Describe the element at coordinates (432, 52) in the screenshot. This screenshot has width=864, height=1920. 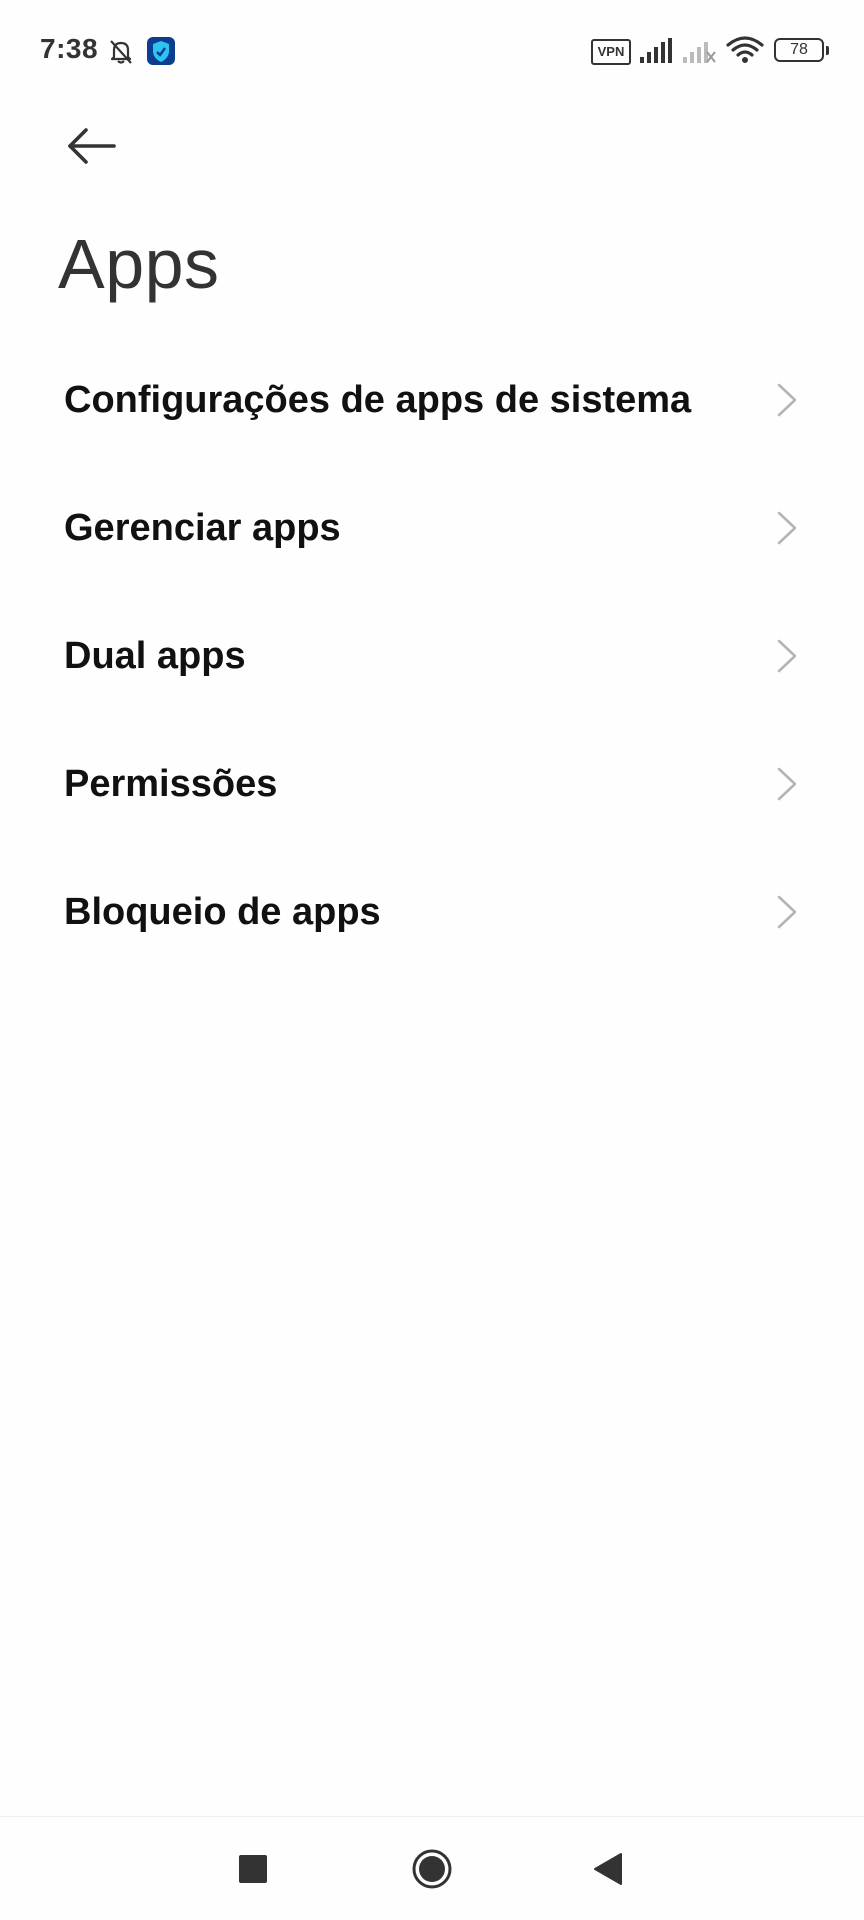
I see `status-bar: 7:38 VPN 78` at that location.